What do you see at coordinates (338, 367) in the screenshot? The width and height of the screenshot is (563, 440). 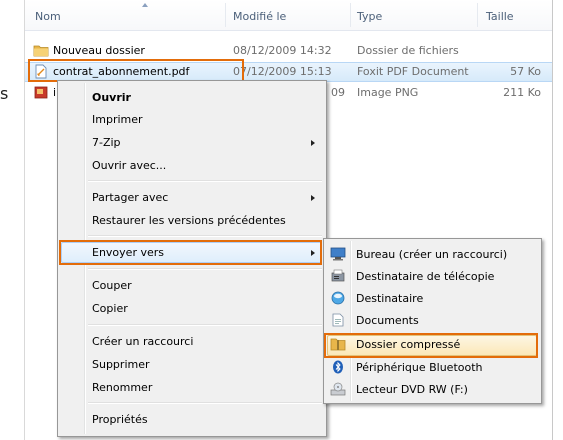 I see `bluetooth-icon` at bounding box center [338, 367].